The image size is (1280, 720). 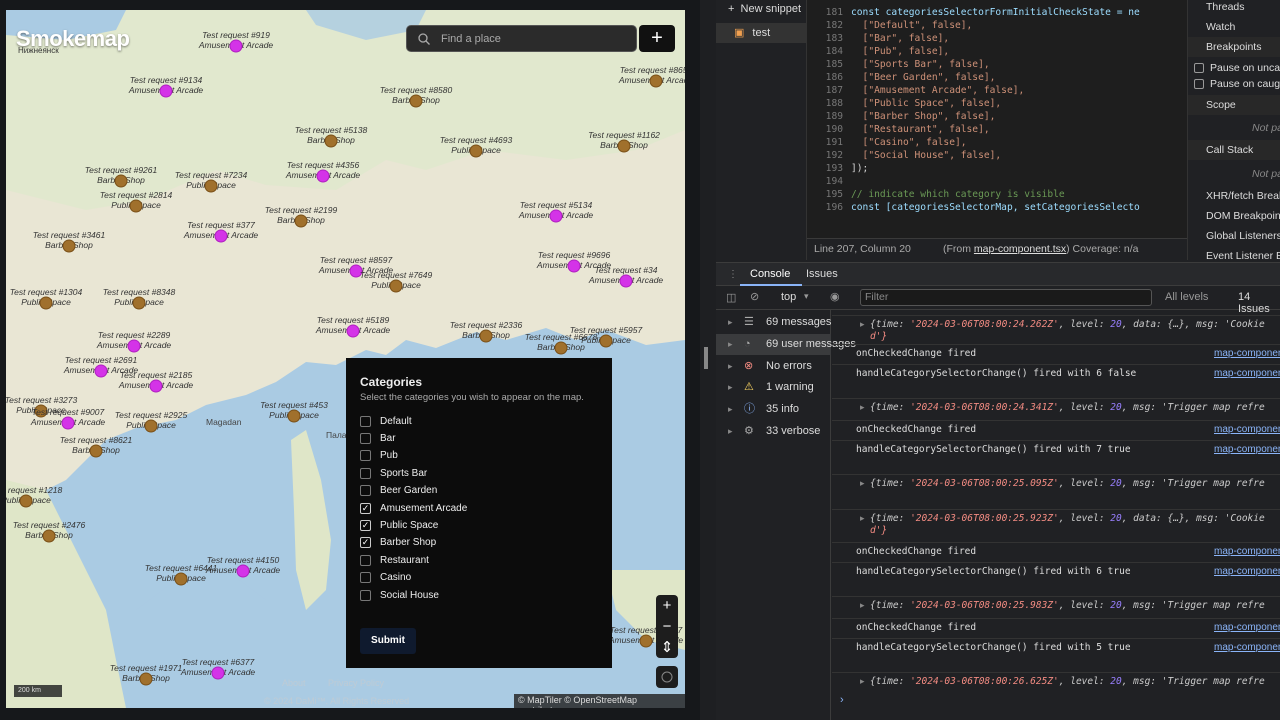 What do you see at coordinates (294, 683) in the screenshot?
I see `footer-link-about: About` at bounding box center [294, 683].